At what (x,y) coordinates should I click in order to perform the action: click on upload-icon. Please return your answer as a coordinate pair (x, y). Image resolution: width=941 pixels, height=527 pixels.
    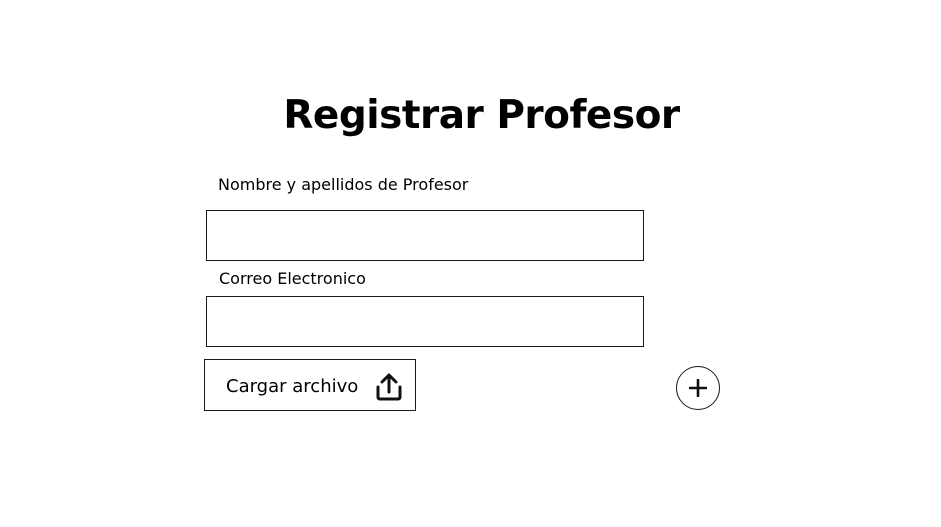
    Looking at the image, I should click on (389, 387).